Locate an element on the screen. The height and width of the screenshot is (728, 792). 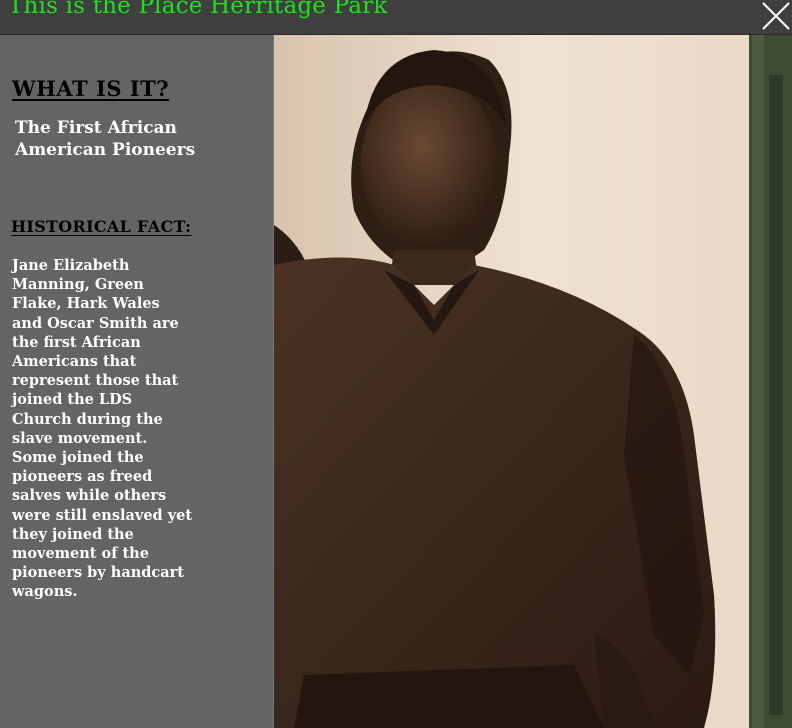
close-button is located at coordinates (775, 16).